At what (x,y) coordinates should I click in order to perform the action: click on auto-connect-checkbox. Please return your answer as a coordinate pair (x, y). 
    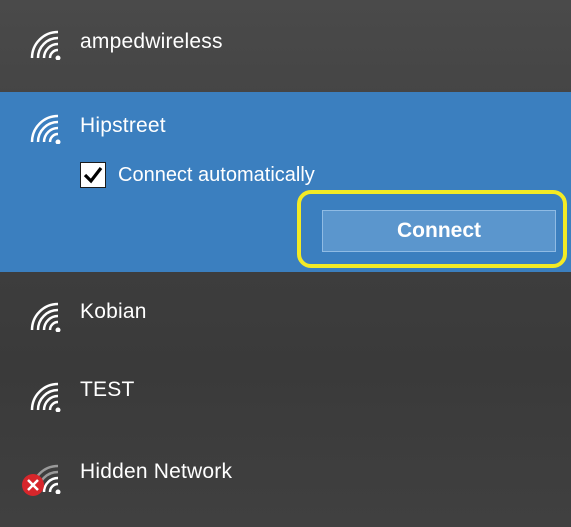
    Looking at the image, I should click on (93, 175).